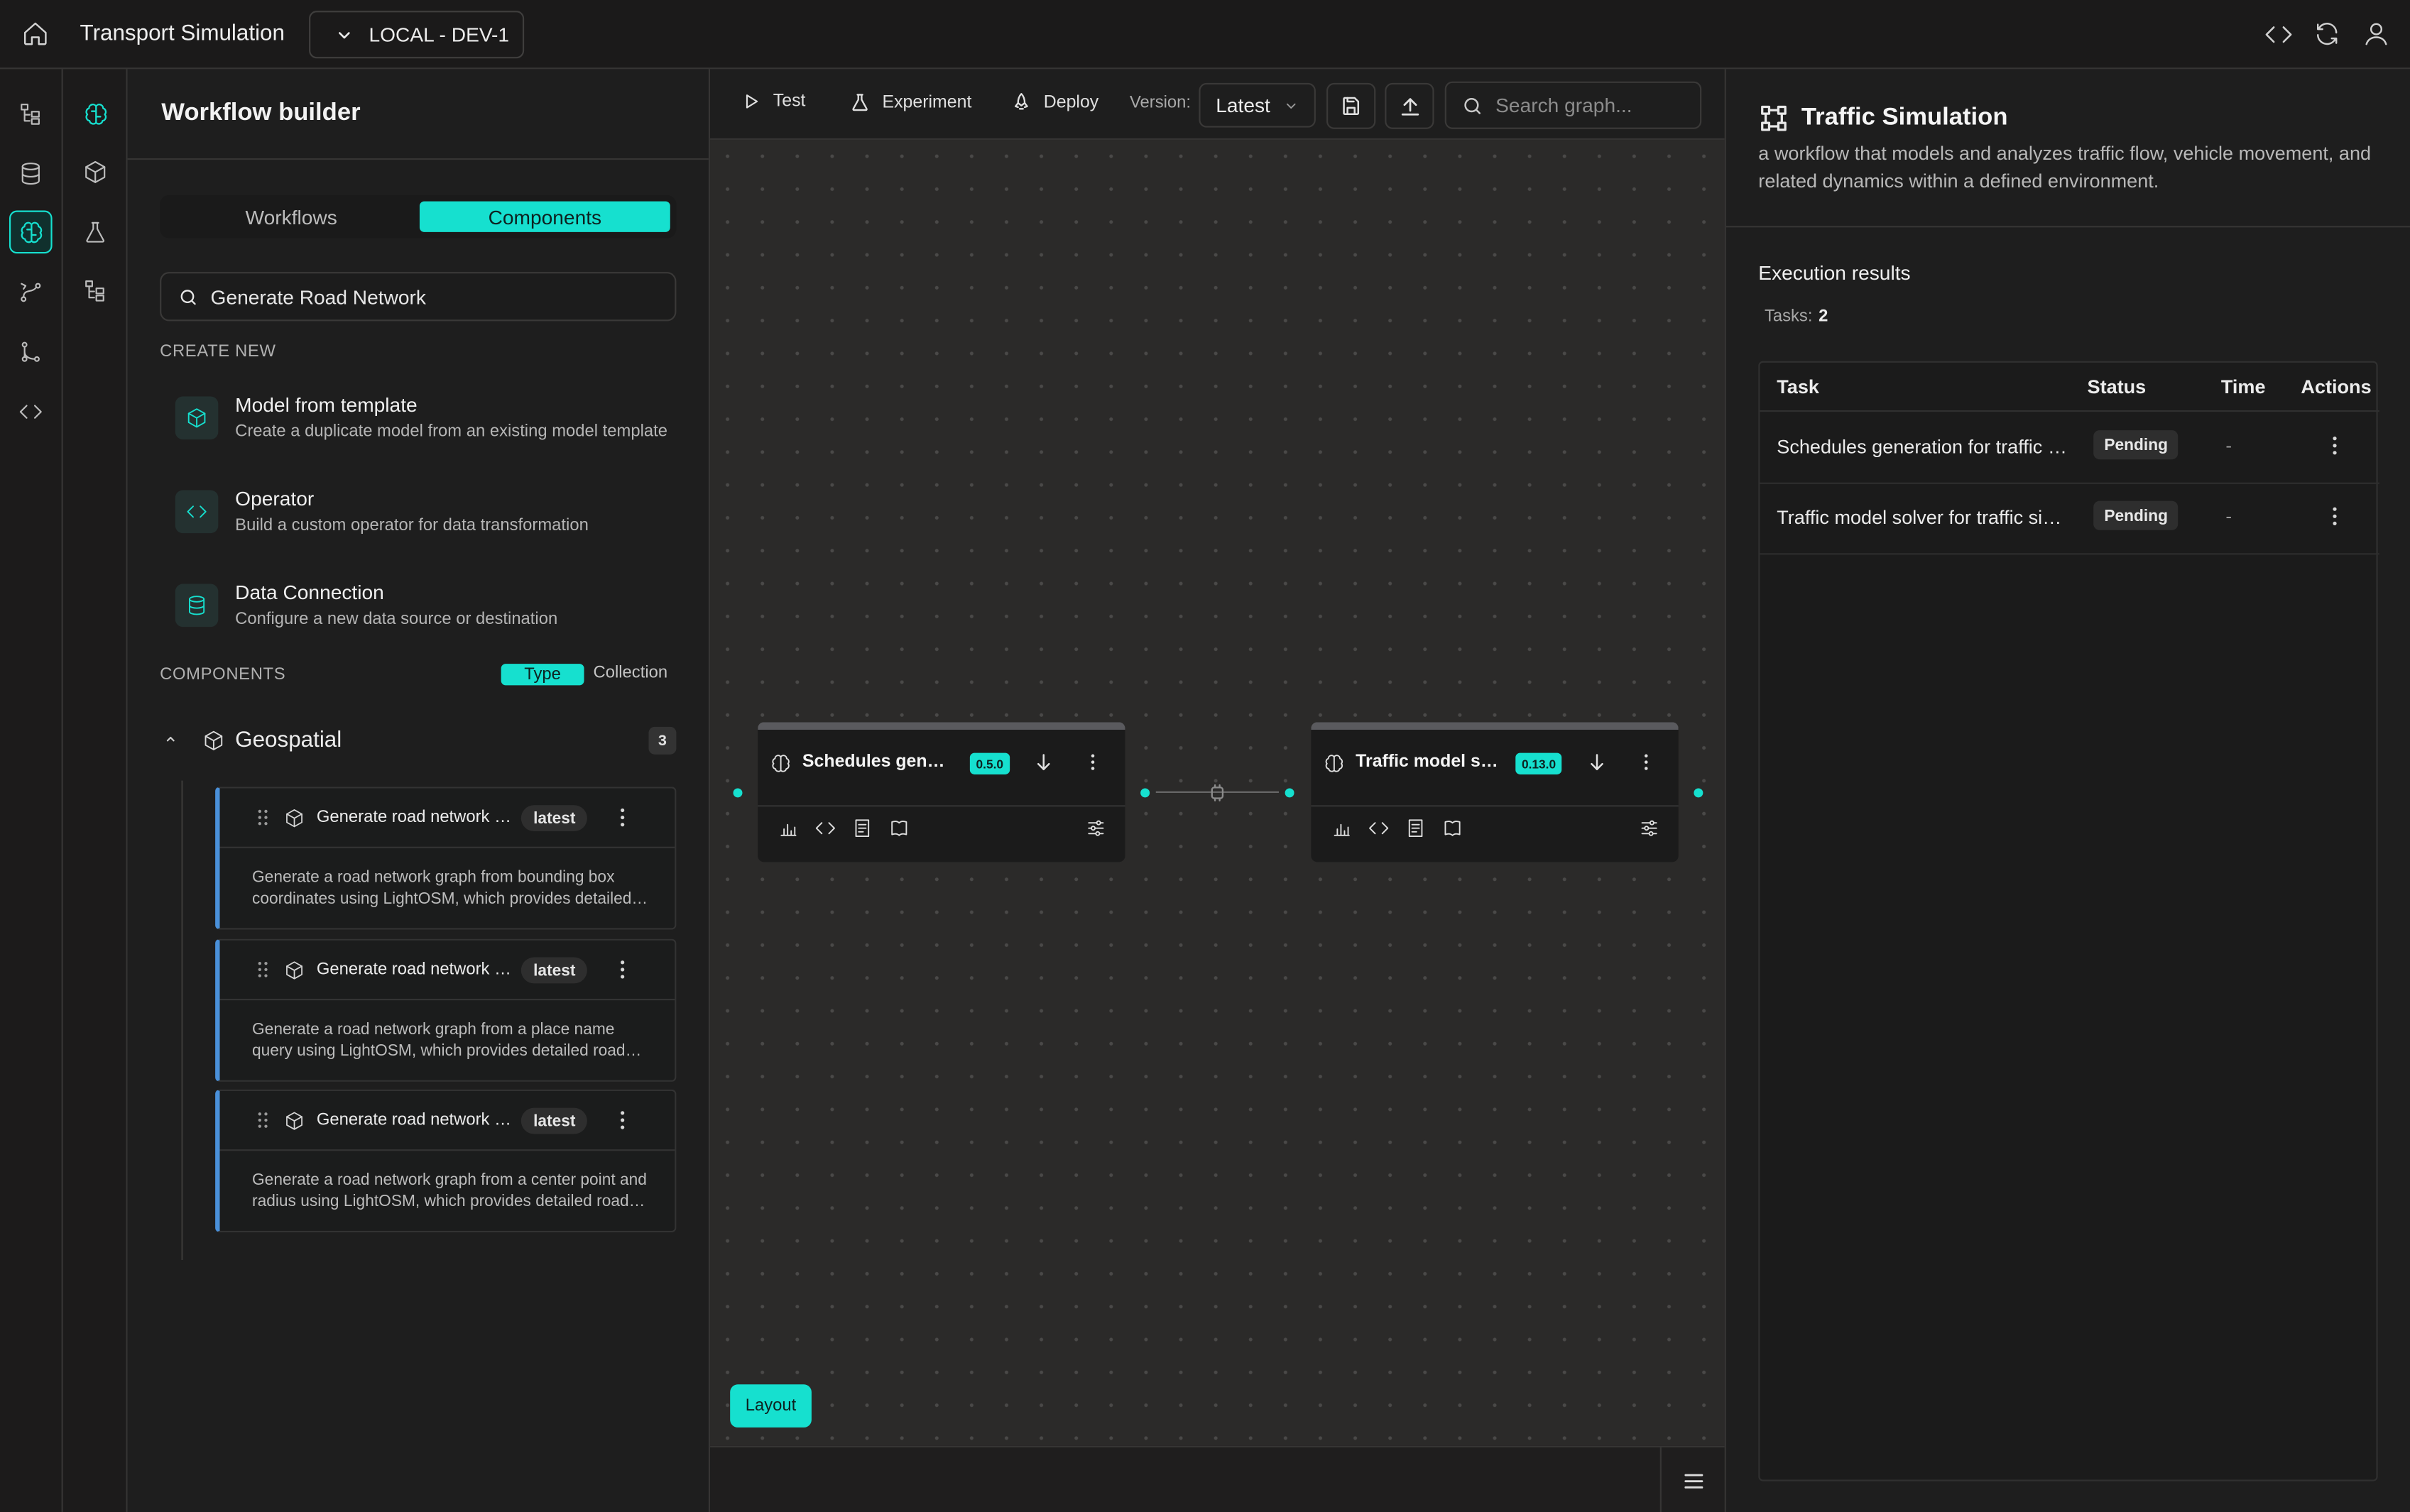  Describe the element at coordinates (95, 233) in the screenshot. I see `flask-icon` at that location.